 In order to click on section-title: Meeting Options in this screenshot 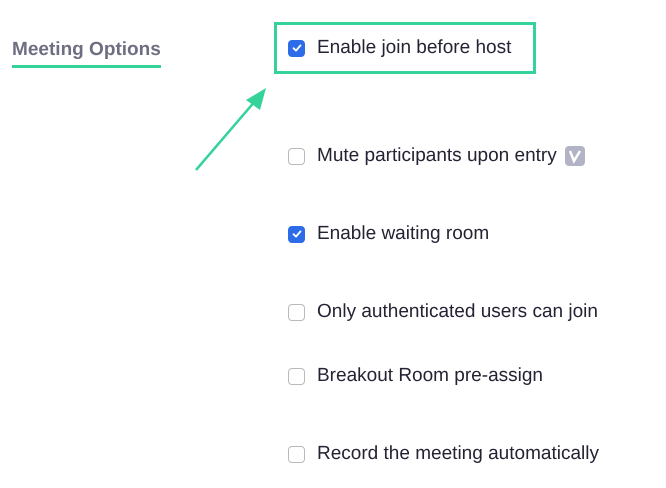, I will do `click(86, 53)`.